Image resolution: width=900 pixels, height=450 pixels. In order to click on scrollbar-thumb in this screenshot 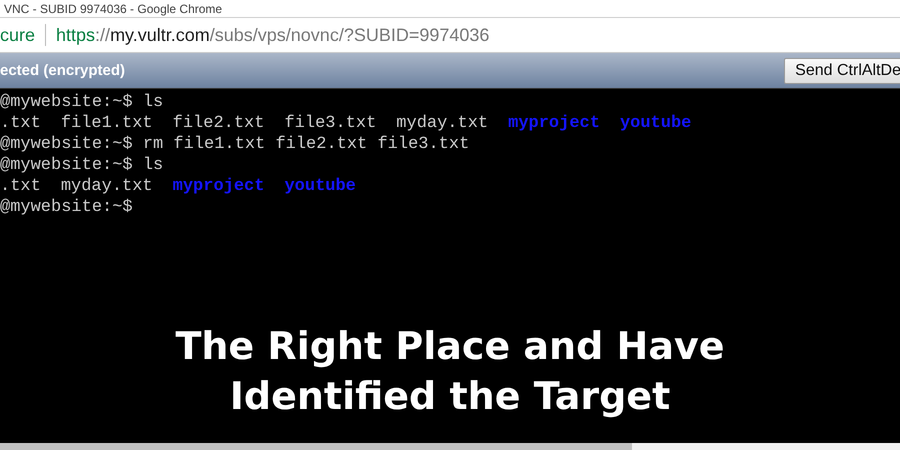, I will do `click(316, 446)`.